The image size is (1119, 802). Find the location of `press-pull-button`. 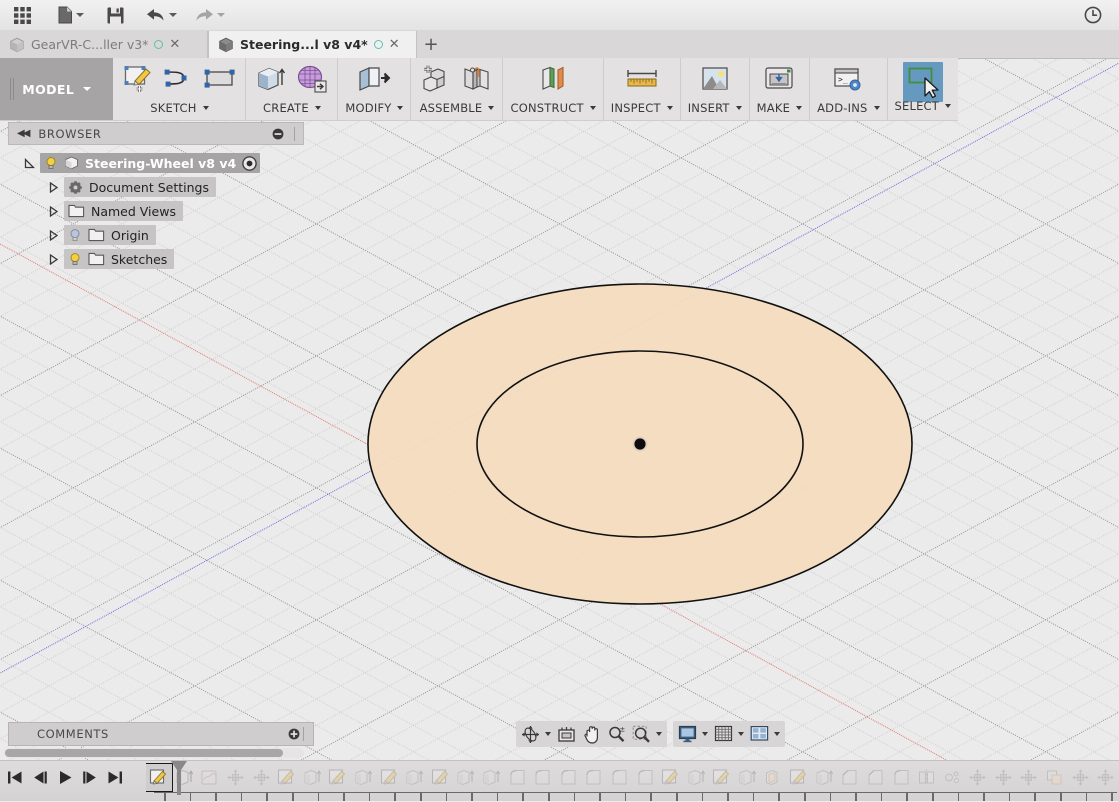

press-pull-button is located at coordinates (374, 79).